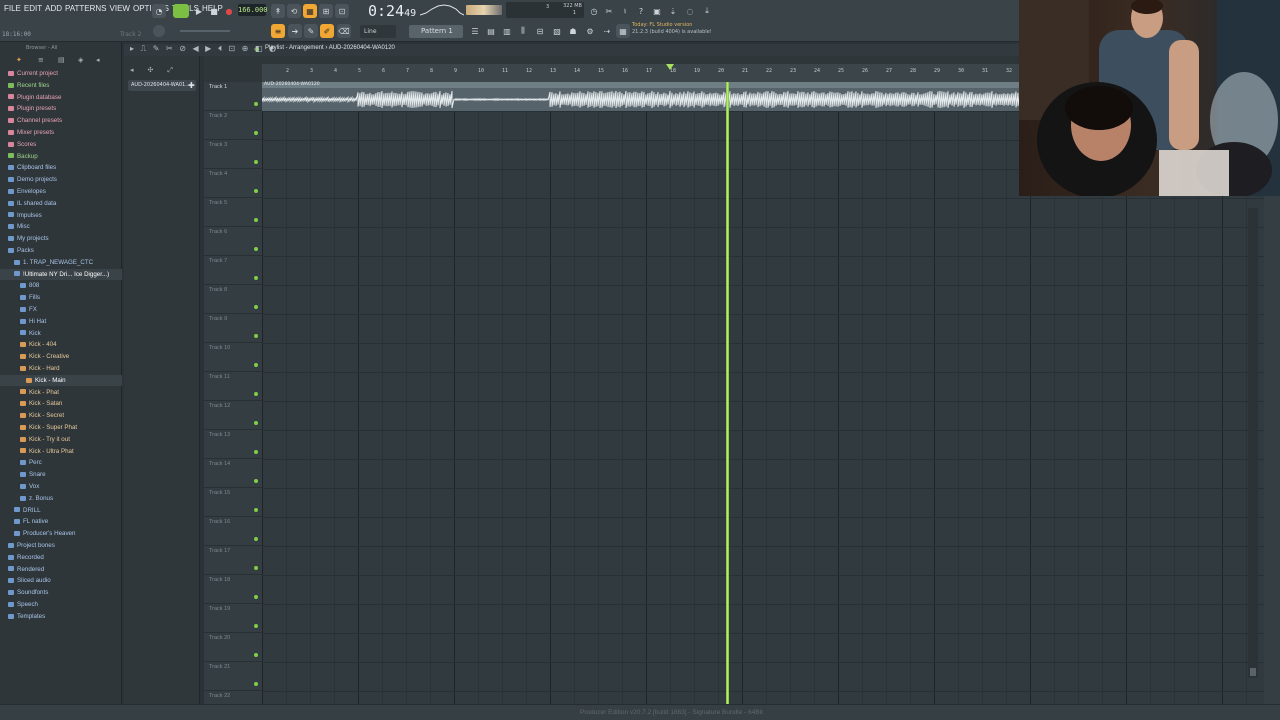 The image size is (1280, 720). What do you see at coordinates (342, 11) in the screenshot?
I see `blend-icon: ⊡` at bounding box center [342, 11].